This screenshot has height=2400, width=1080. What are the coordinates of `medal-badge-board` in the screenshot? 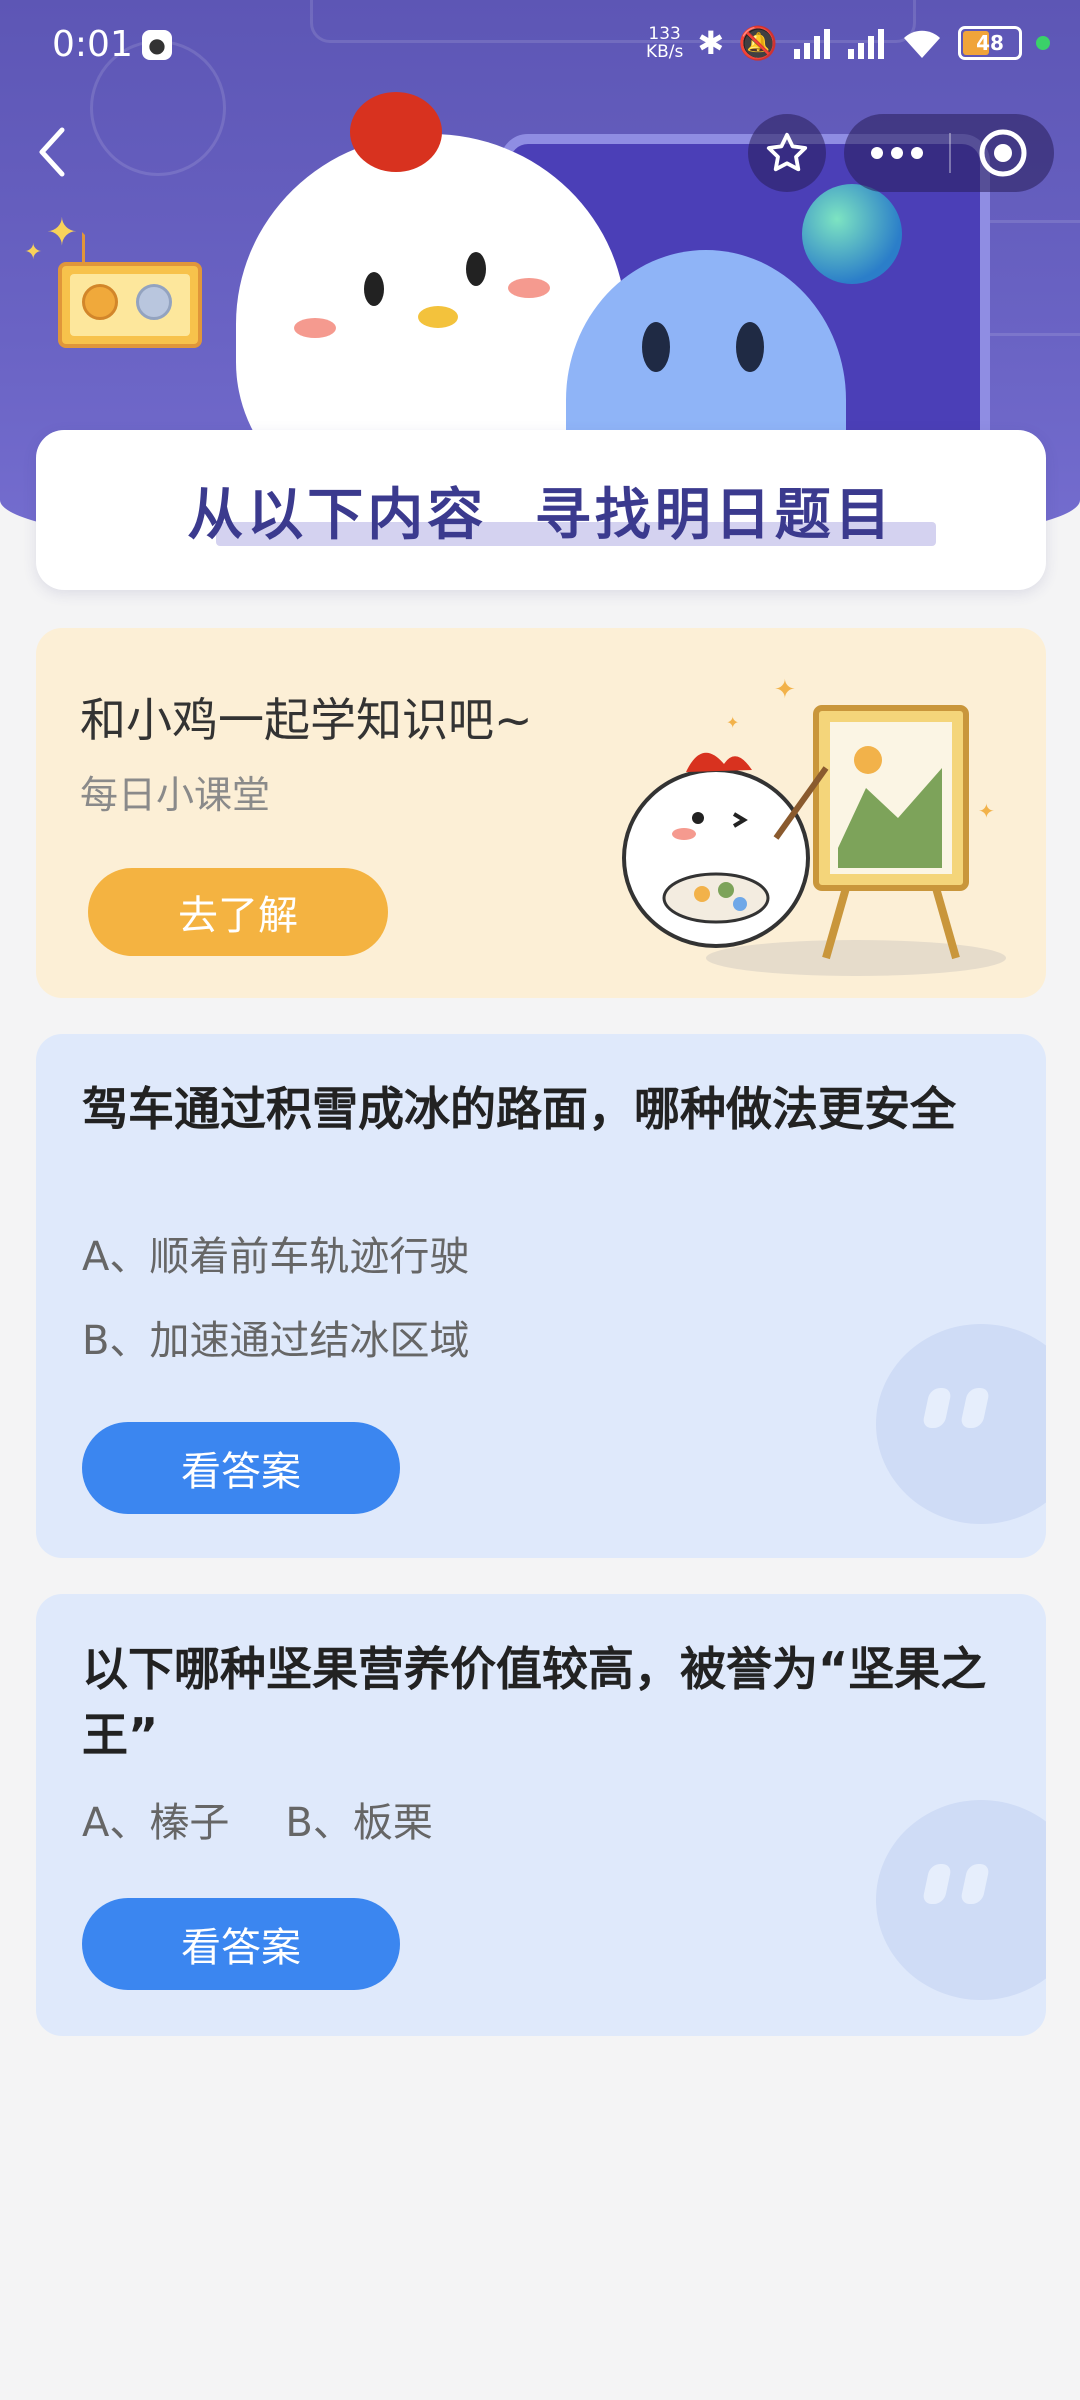 It's located at (130, 305).